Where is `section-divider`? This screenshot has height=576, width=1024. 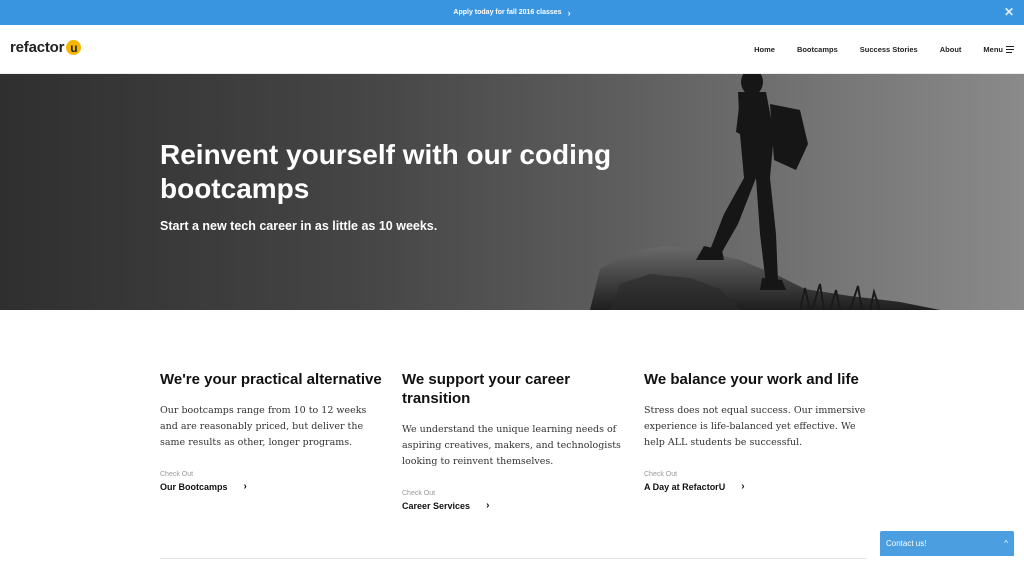 section-divider is located at coordinates (513, 558).